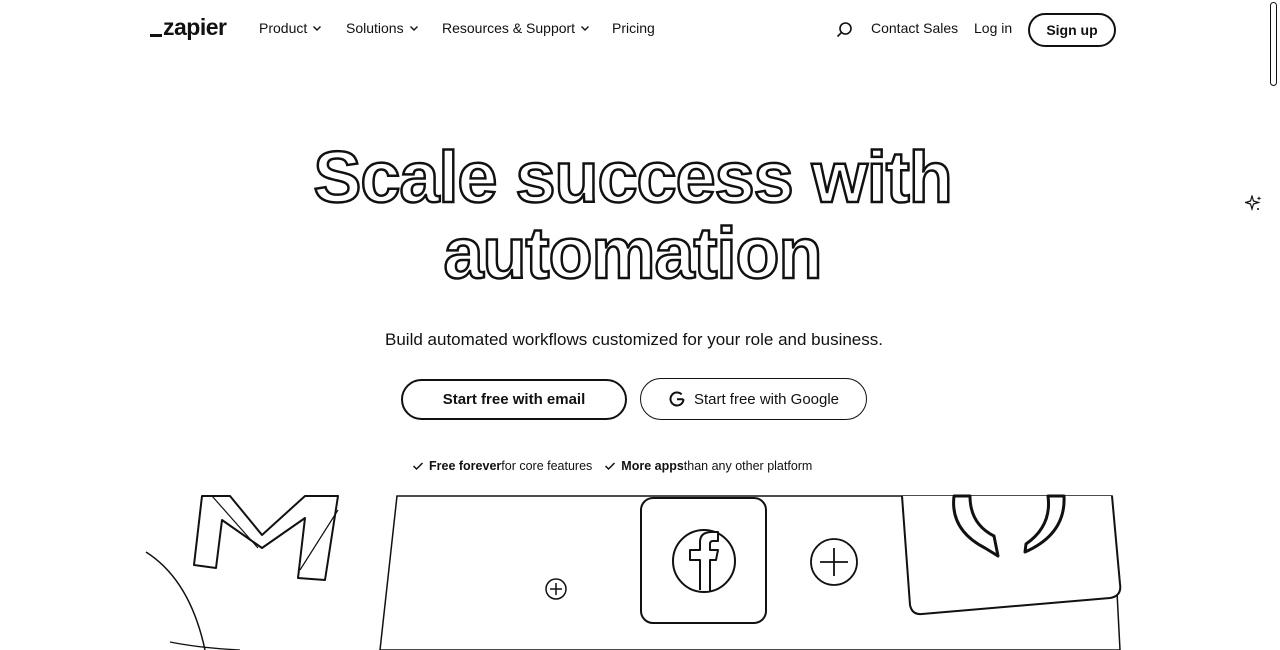  I want to click on gmail-icon, so click(266, 538).